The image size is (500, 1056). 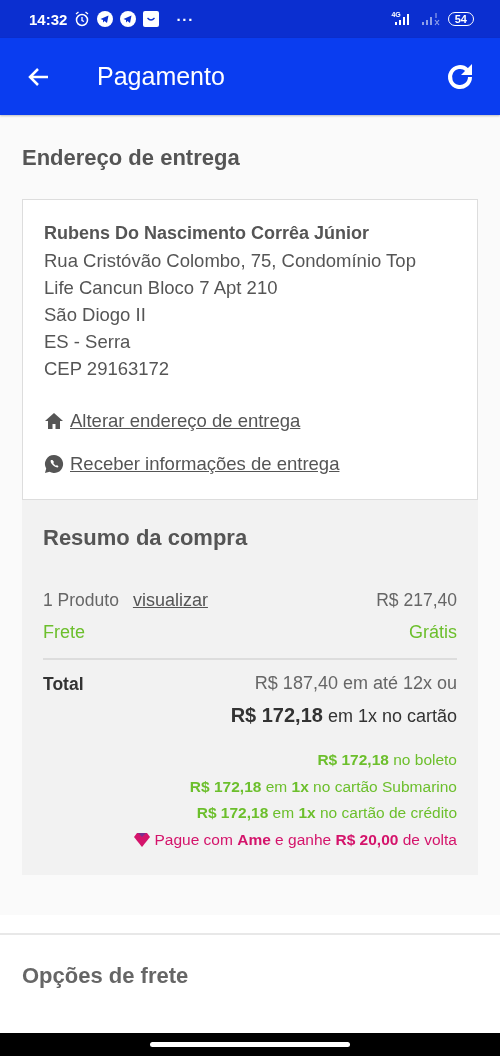 I want to click on summary-title: Resumo da compra, so click(x=146, y=538).